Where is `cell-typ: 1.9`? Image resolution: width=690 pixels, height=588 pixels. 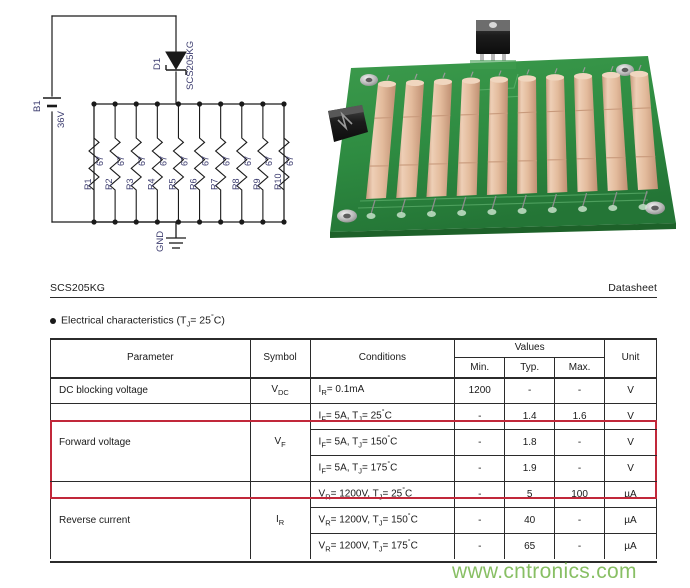
cell-typ: 1.9 is located at coordinates (530, 468).